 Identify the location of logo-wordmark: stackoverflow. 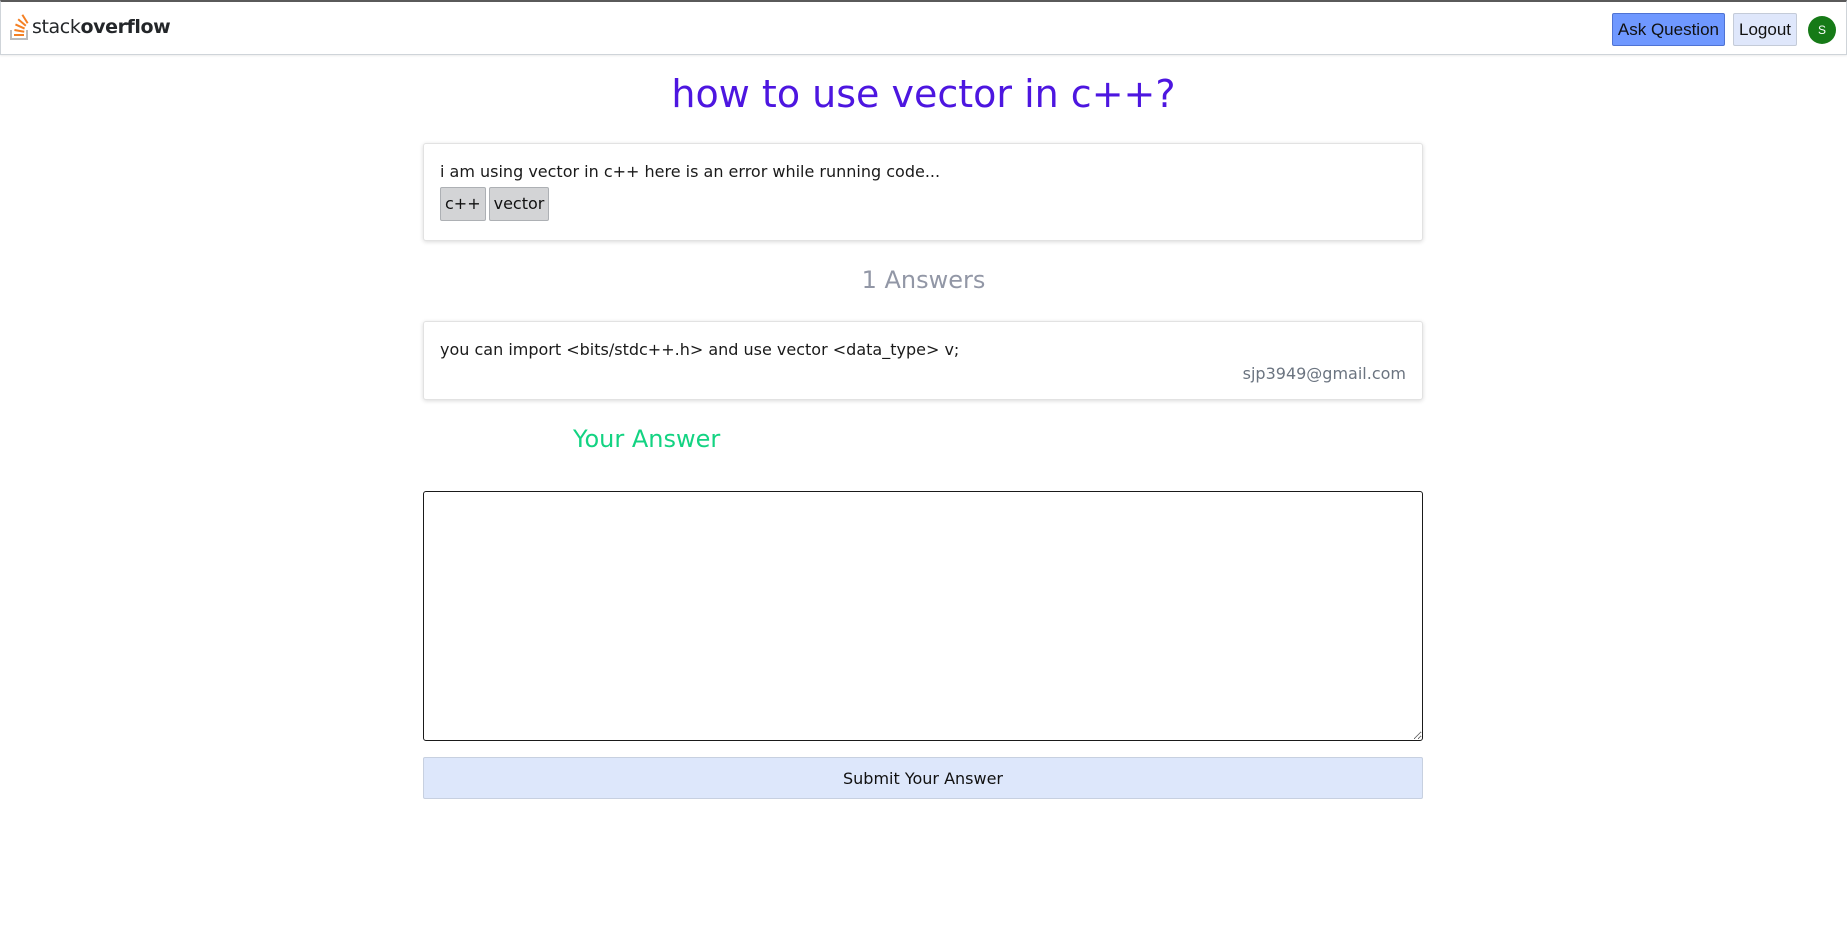
(101, 27).